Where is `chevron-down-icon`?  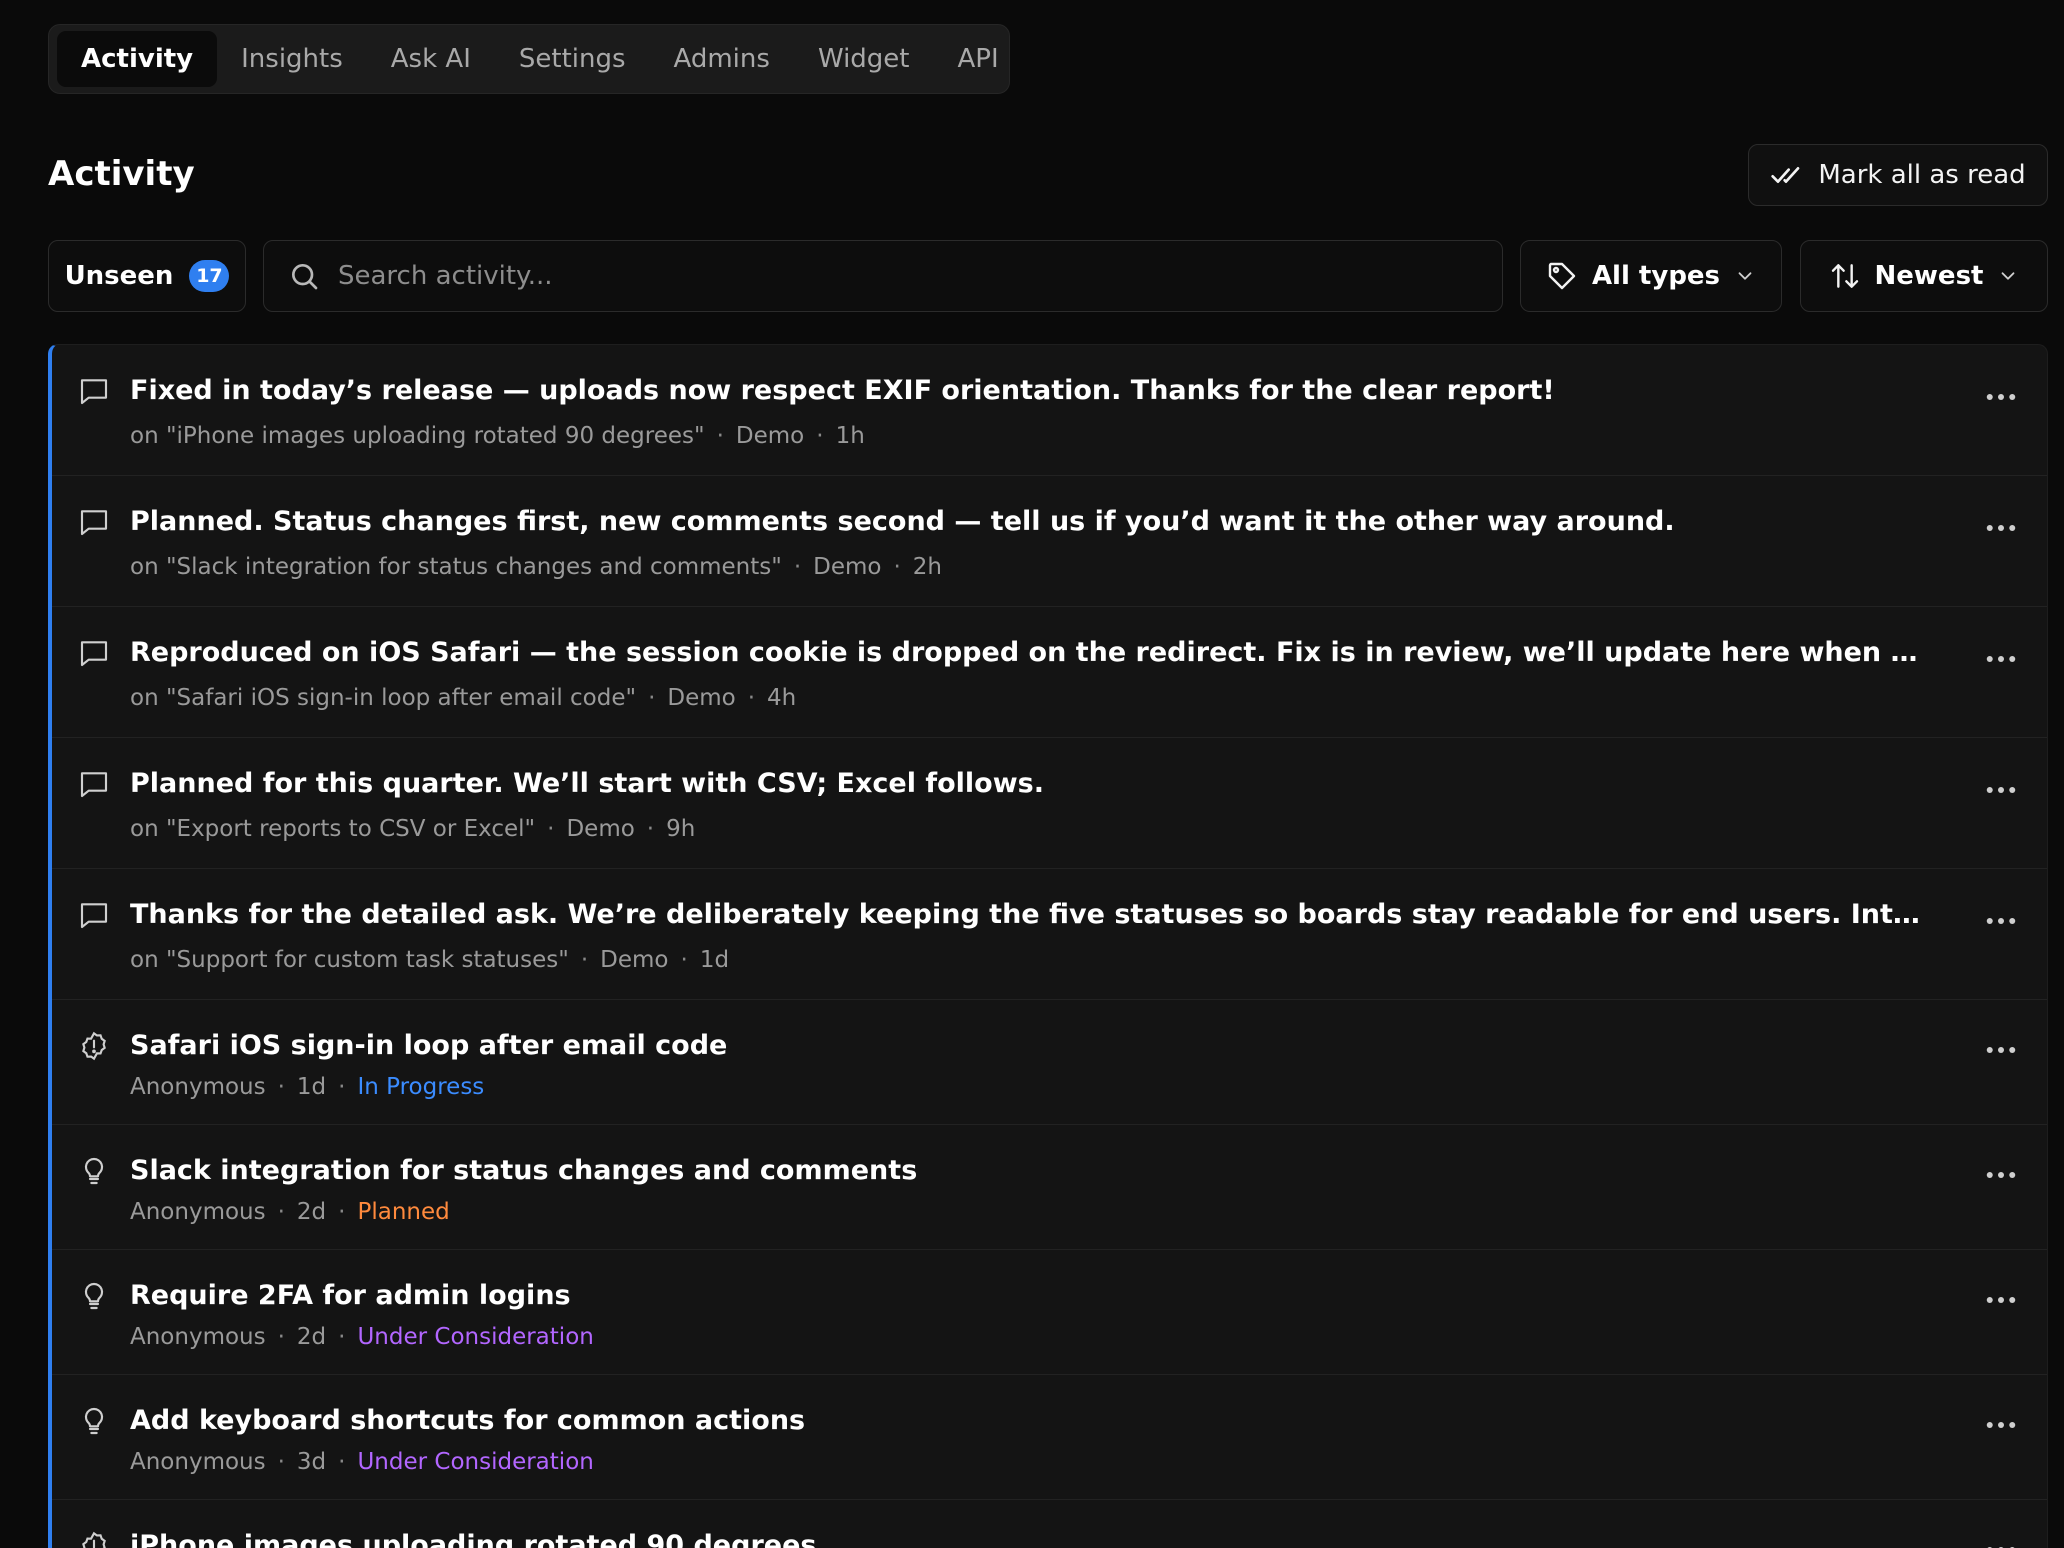 chevron-down-icon is located at coordinates (2008, 276).